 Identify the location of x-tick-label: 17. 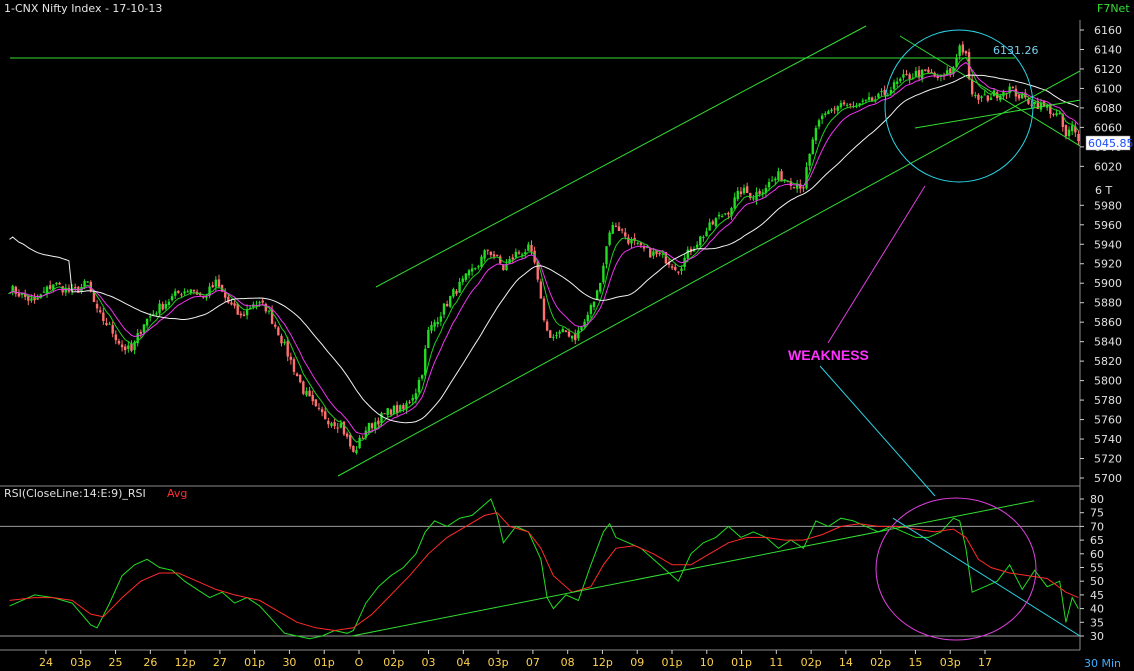
(985, 662).